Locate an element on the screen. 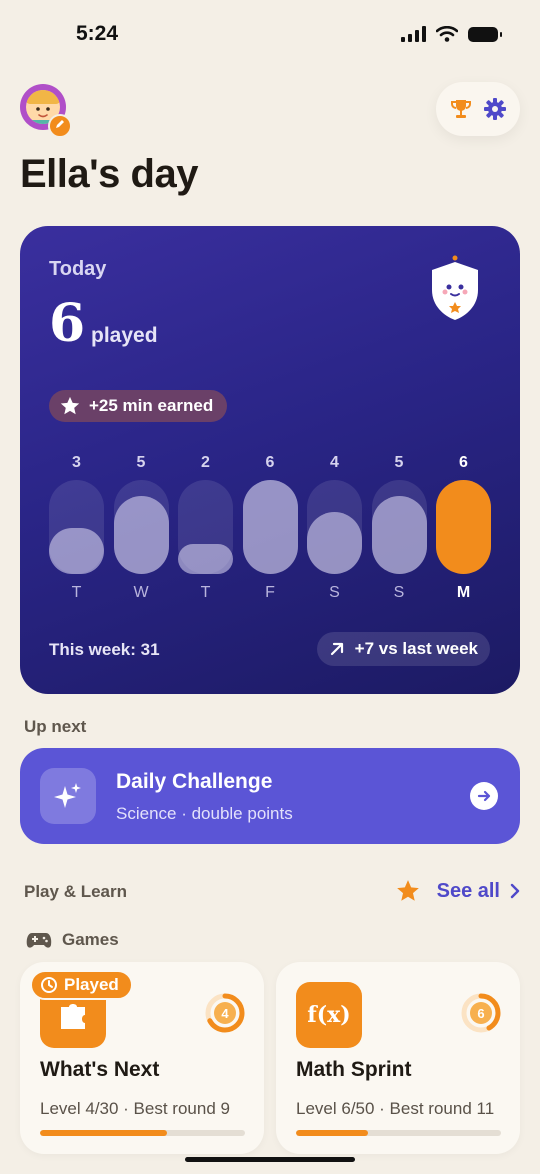 Image resolution: width=540 pixels, height=1174 pixels. bar-column: 2T is located at coordinates (205, 530).